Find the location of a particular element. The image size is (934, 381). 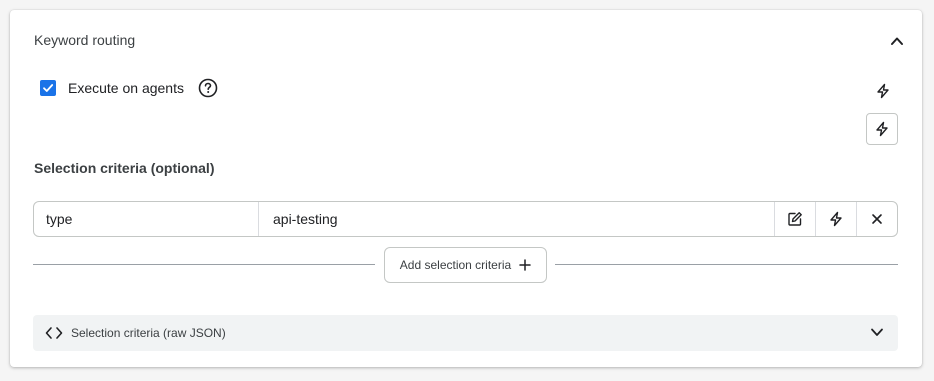

add-selection-criteria-label: Add selection criteria is located at coordinates (455, 265).